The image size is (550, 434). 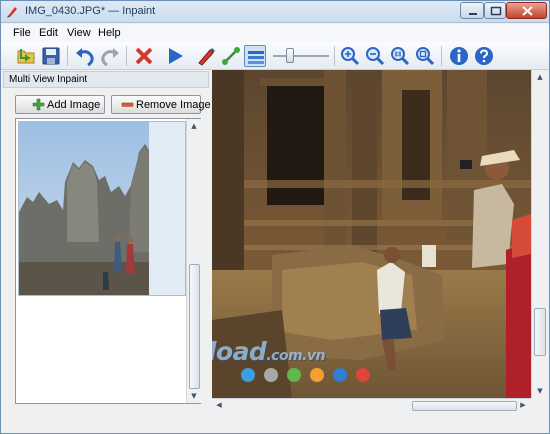 I want to click on image-list-scrollbar: ▲ ▼, so click(x=193, y=261).